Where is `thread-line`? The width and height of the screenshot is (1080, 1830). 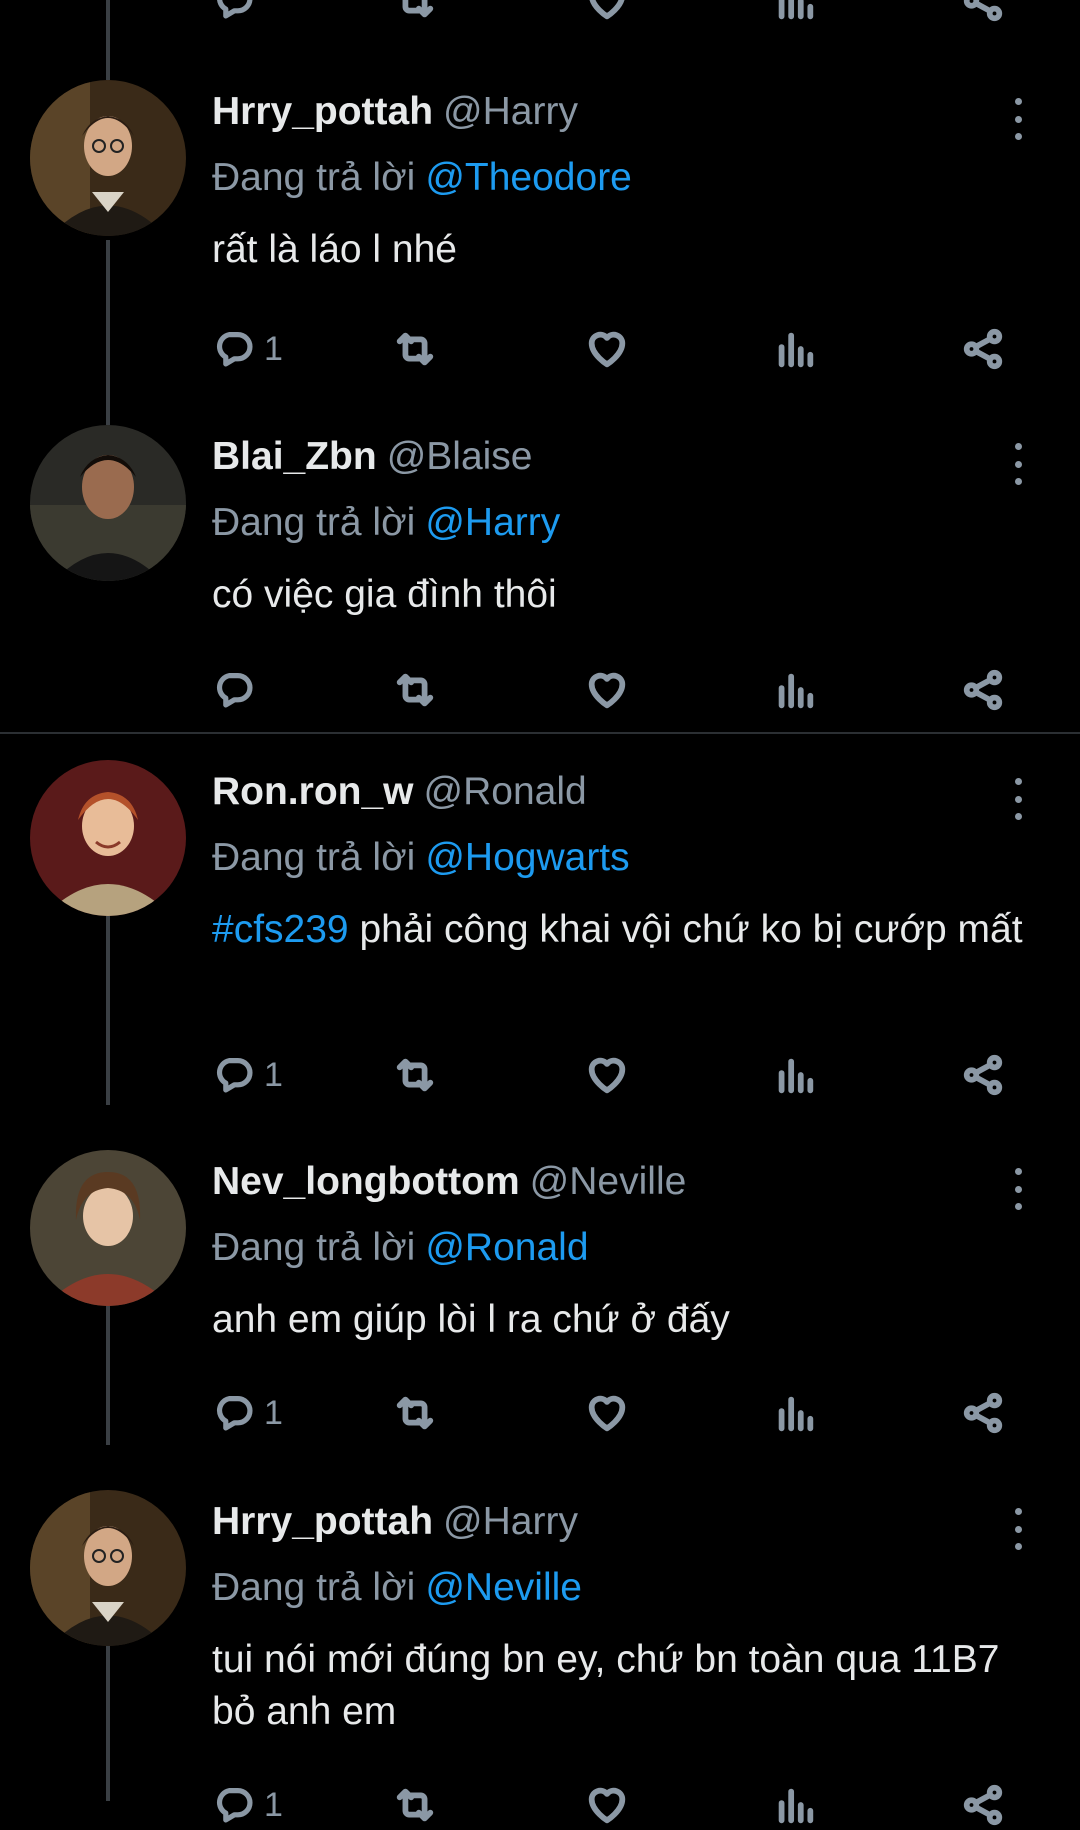 thread-line is located at coordinates (108, 40).